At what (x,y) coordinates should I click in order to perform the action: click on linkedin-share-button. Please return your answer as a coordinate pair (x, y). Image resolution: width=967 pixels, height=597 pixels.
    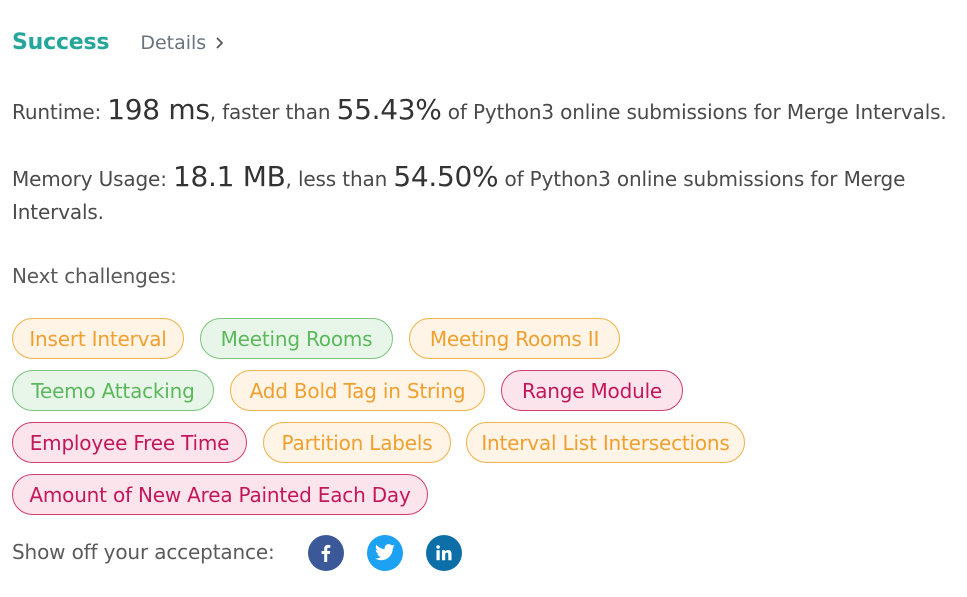
    Looking at the image, I should click on (444, 553).